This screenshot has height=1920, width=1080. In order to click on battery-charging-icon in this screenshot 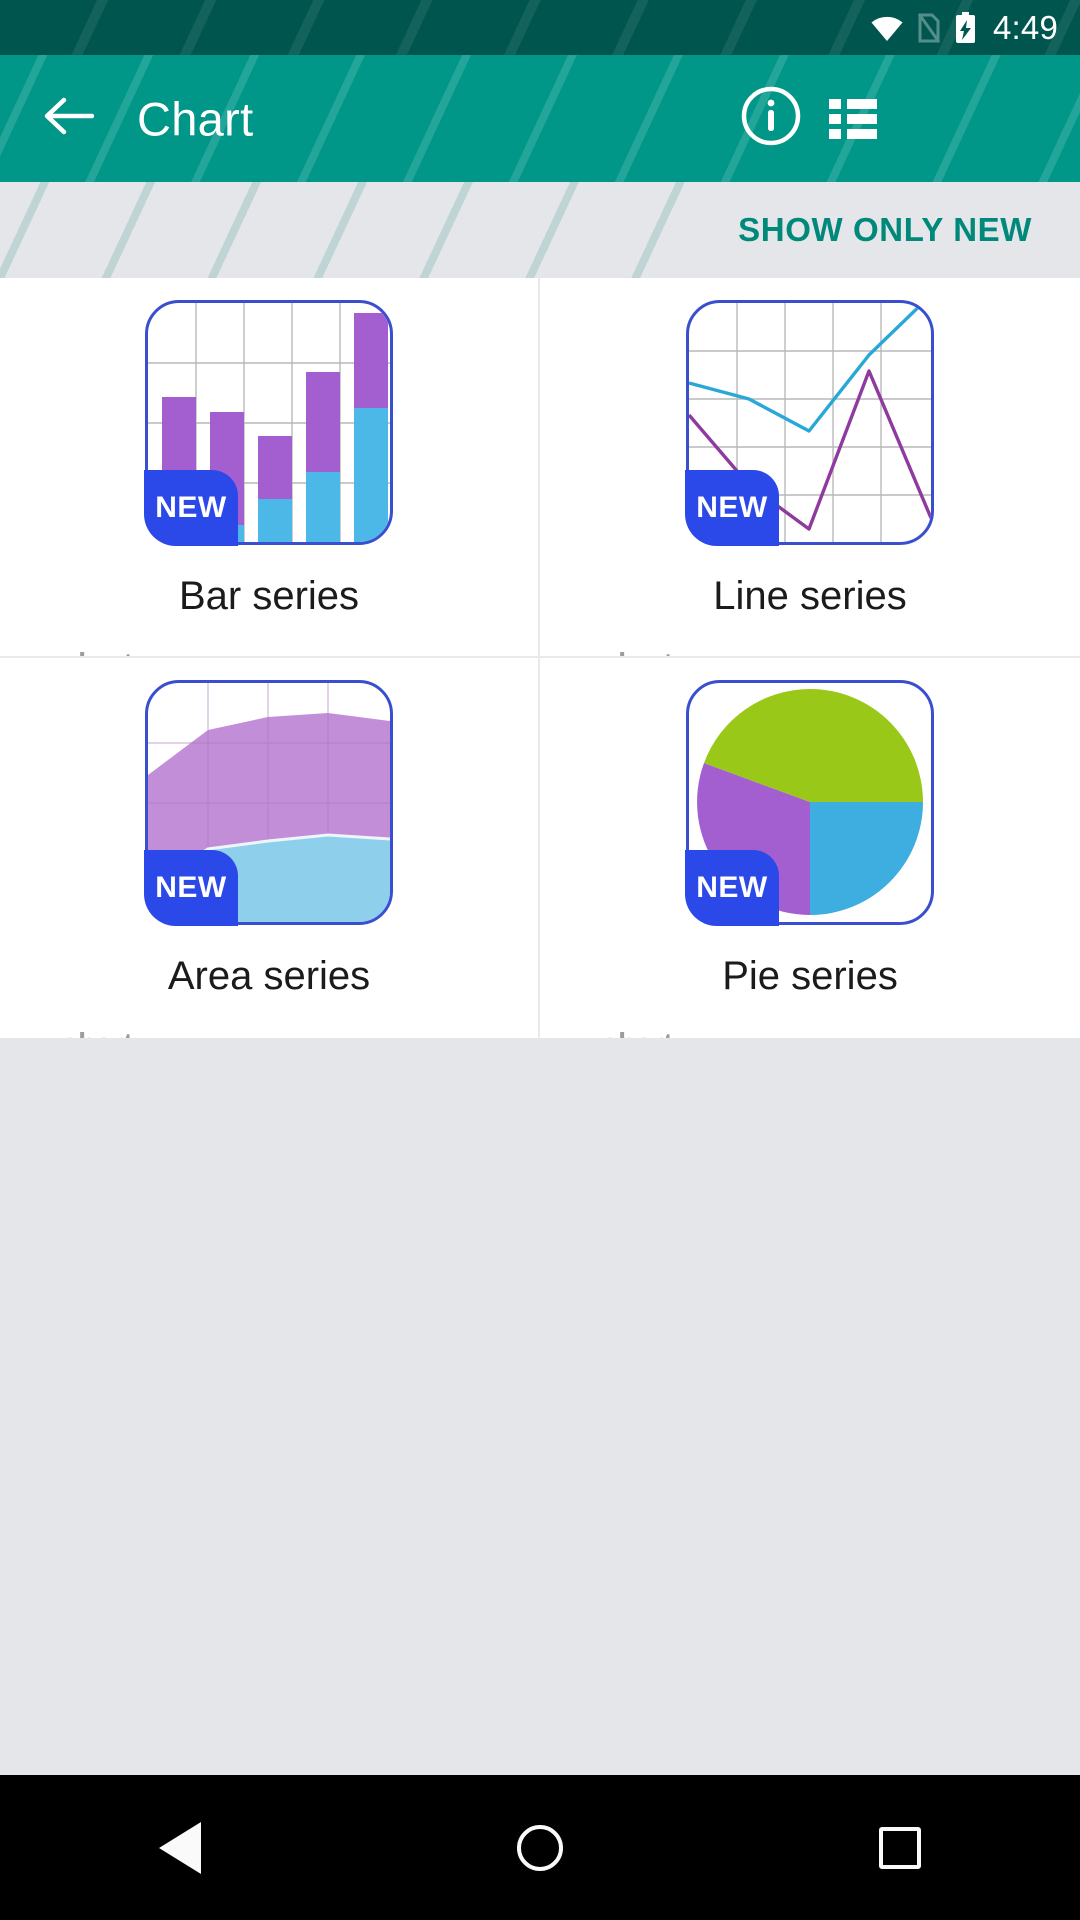, I will do `click(965, 27)`.